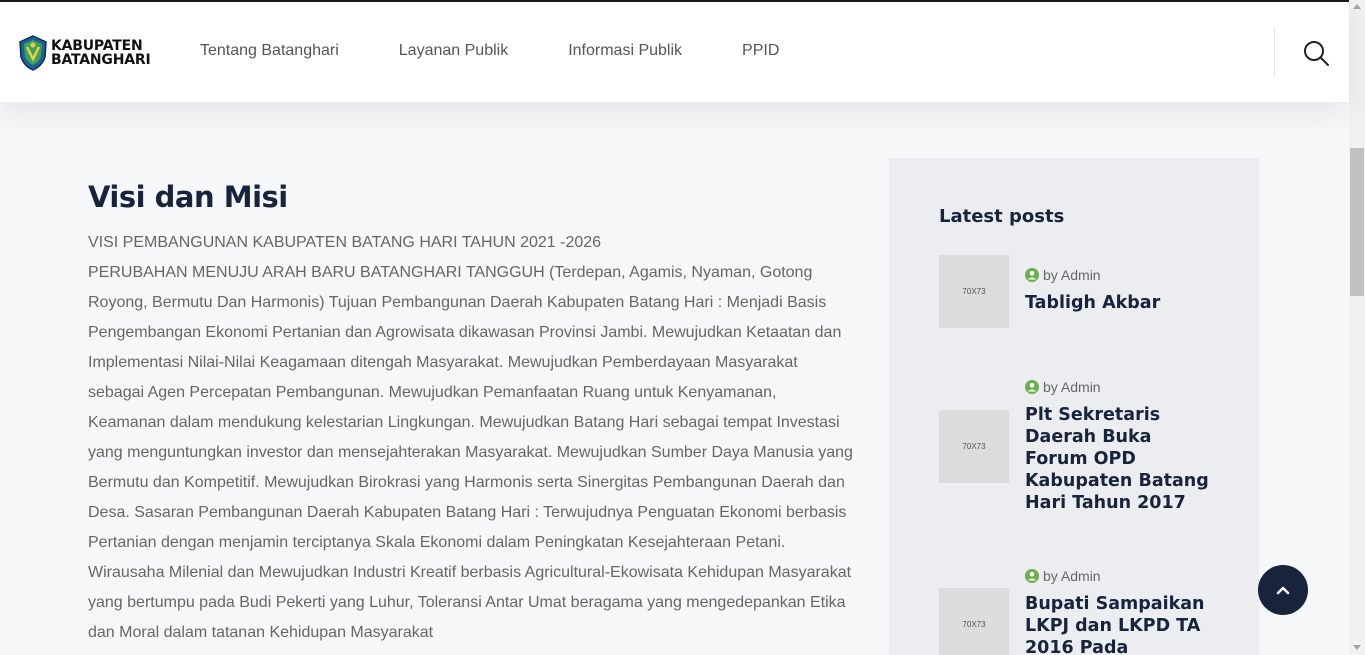 This screenshot has width=1365, height=655. What do you see at coordinates (1357, 327) in the screenshot?
I see `page-scrollbar` at bounding box center [1357, 327].